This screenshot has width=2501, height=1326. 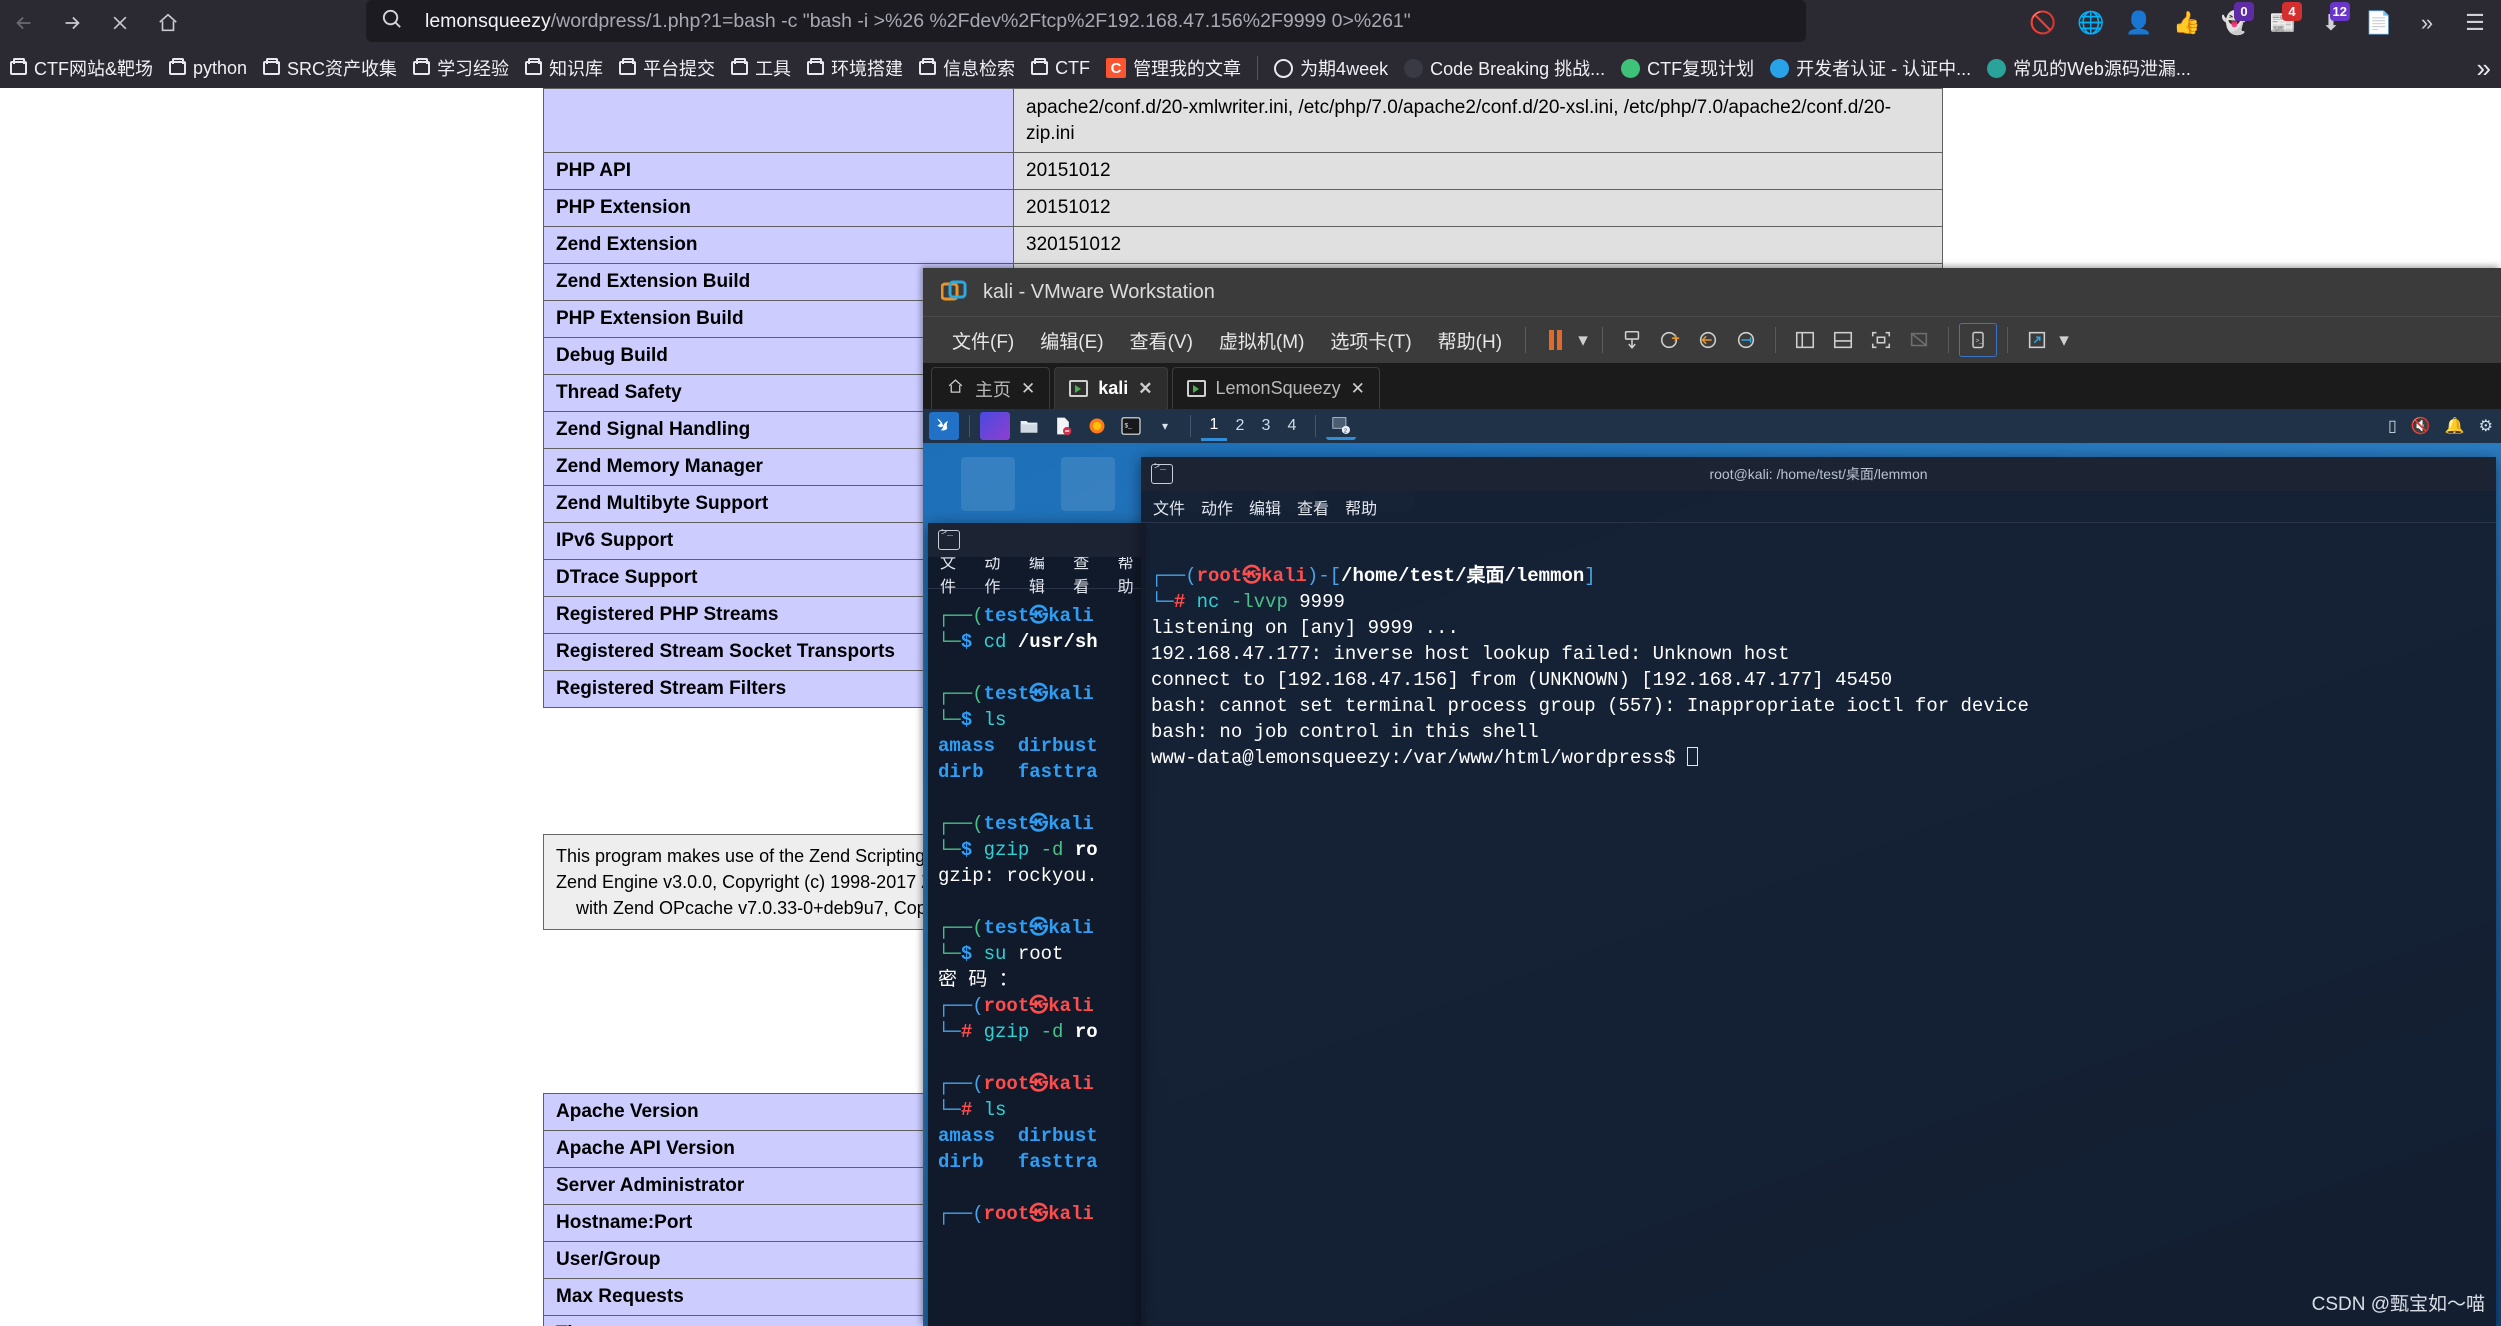 I want to click on kali-dragon-icon, so click(x=944, y=426).